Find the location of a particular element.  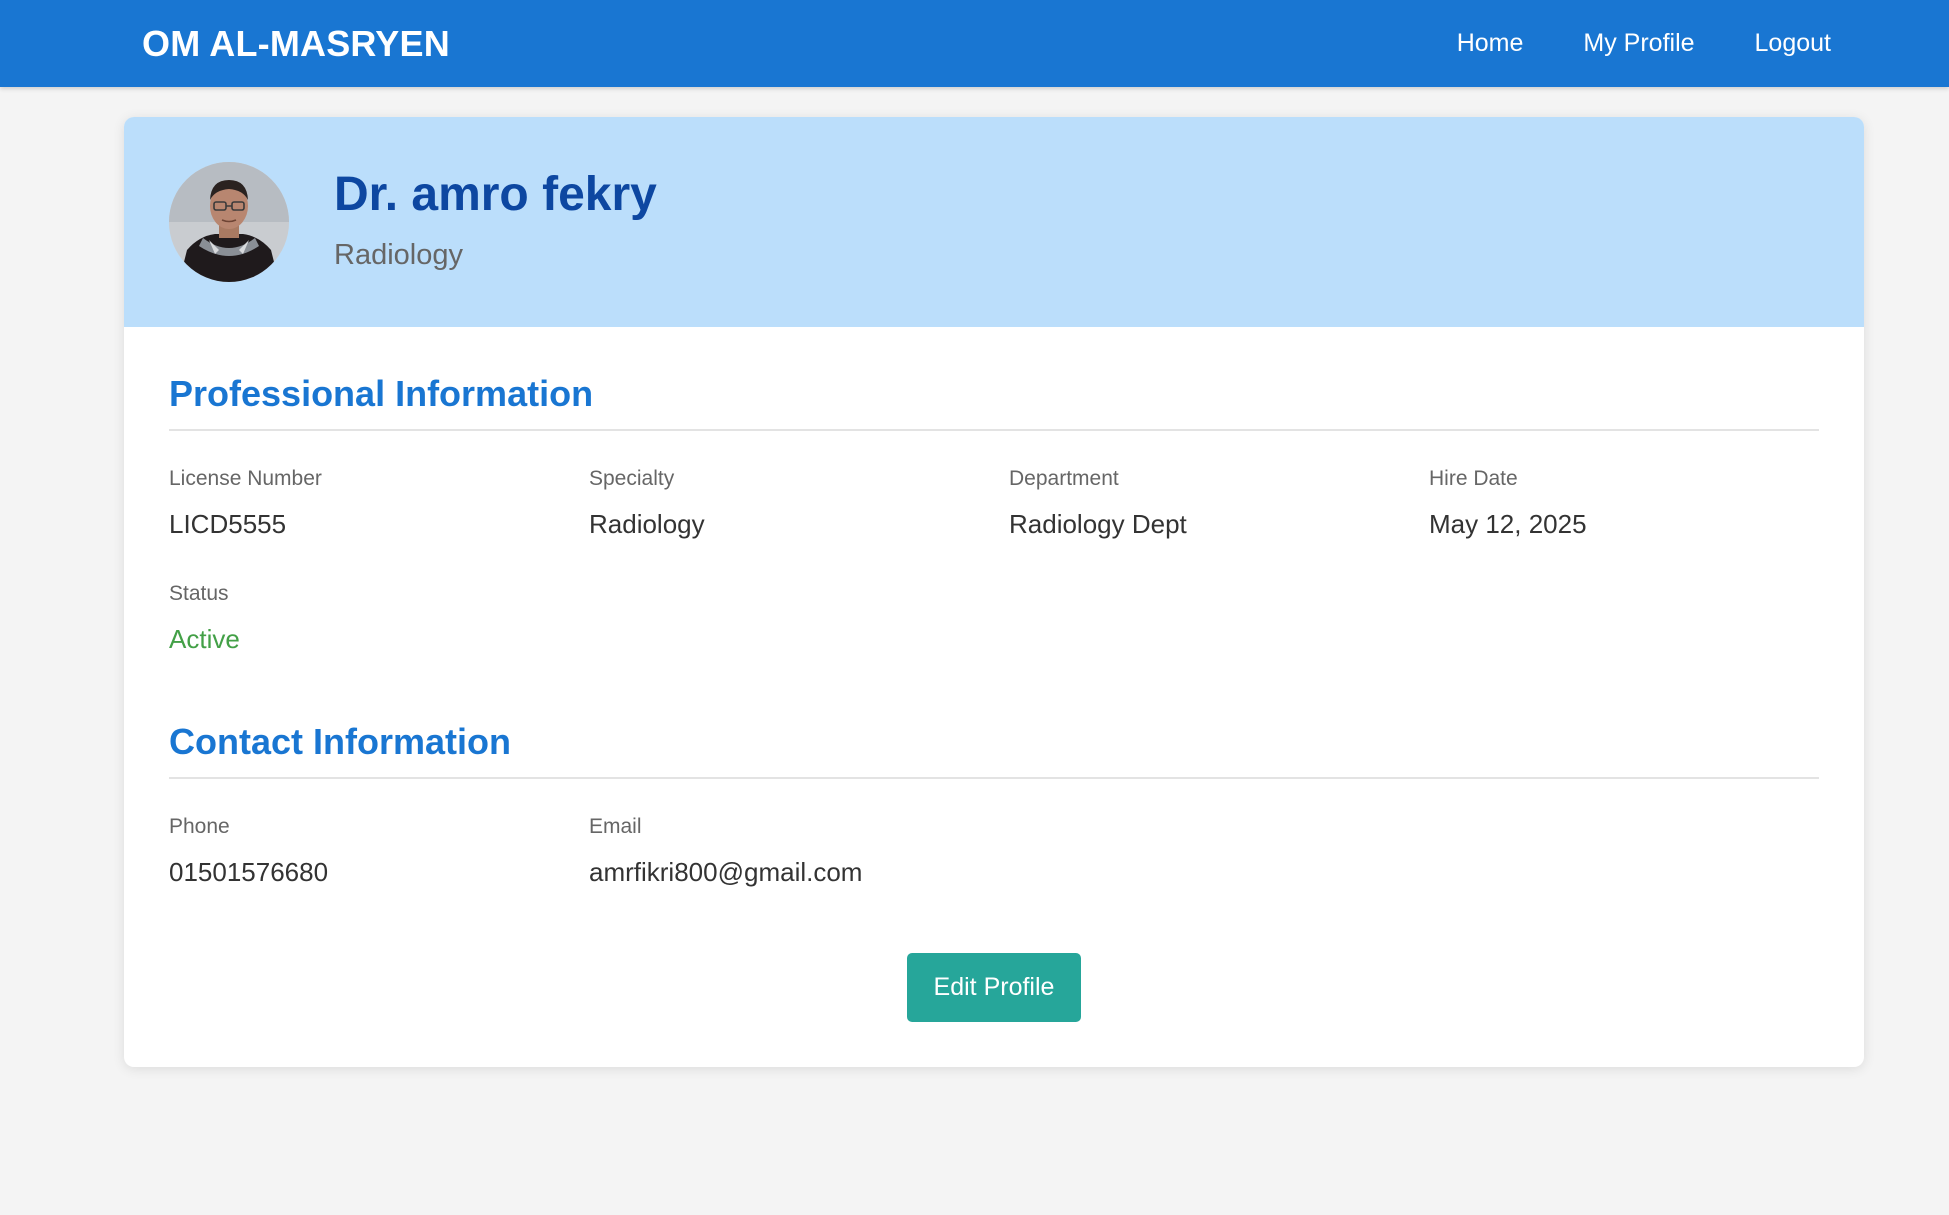

status-value: Active is located at coordinates (204, 639).